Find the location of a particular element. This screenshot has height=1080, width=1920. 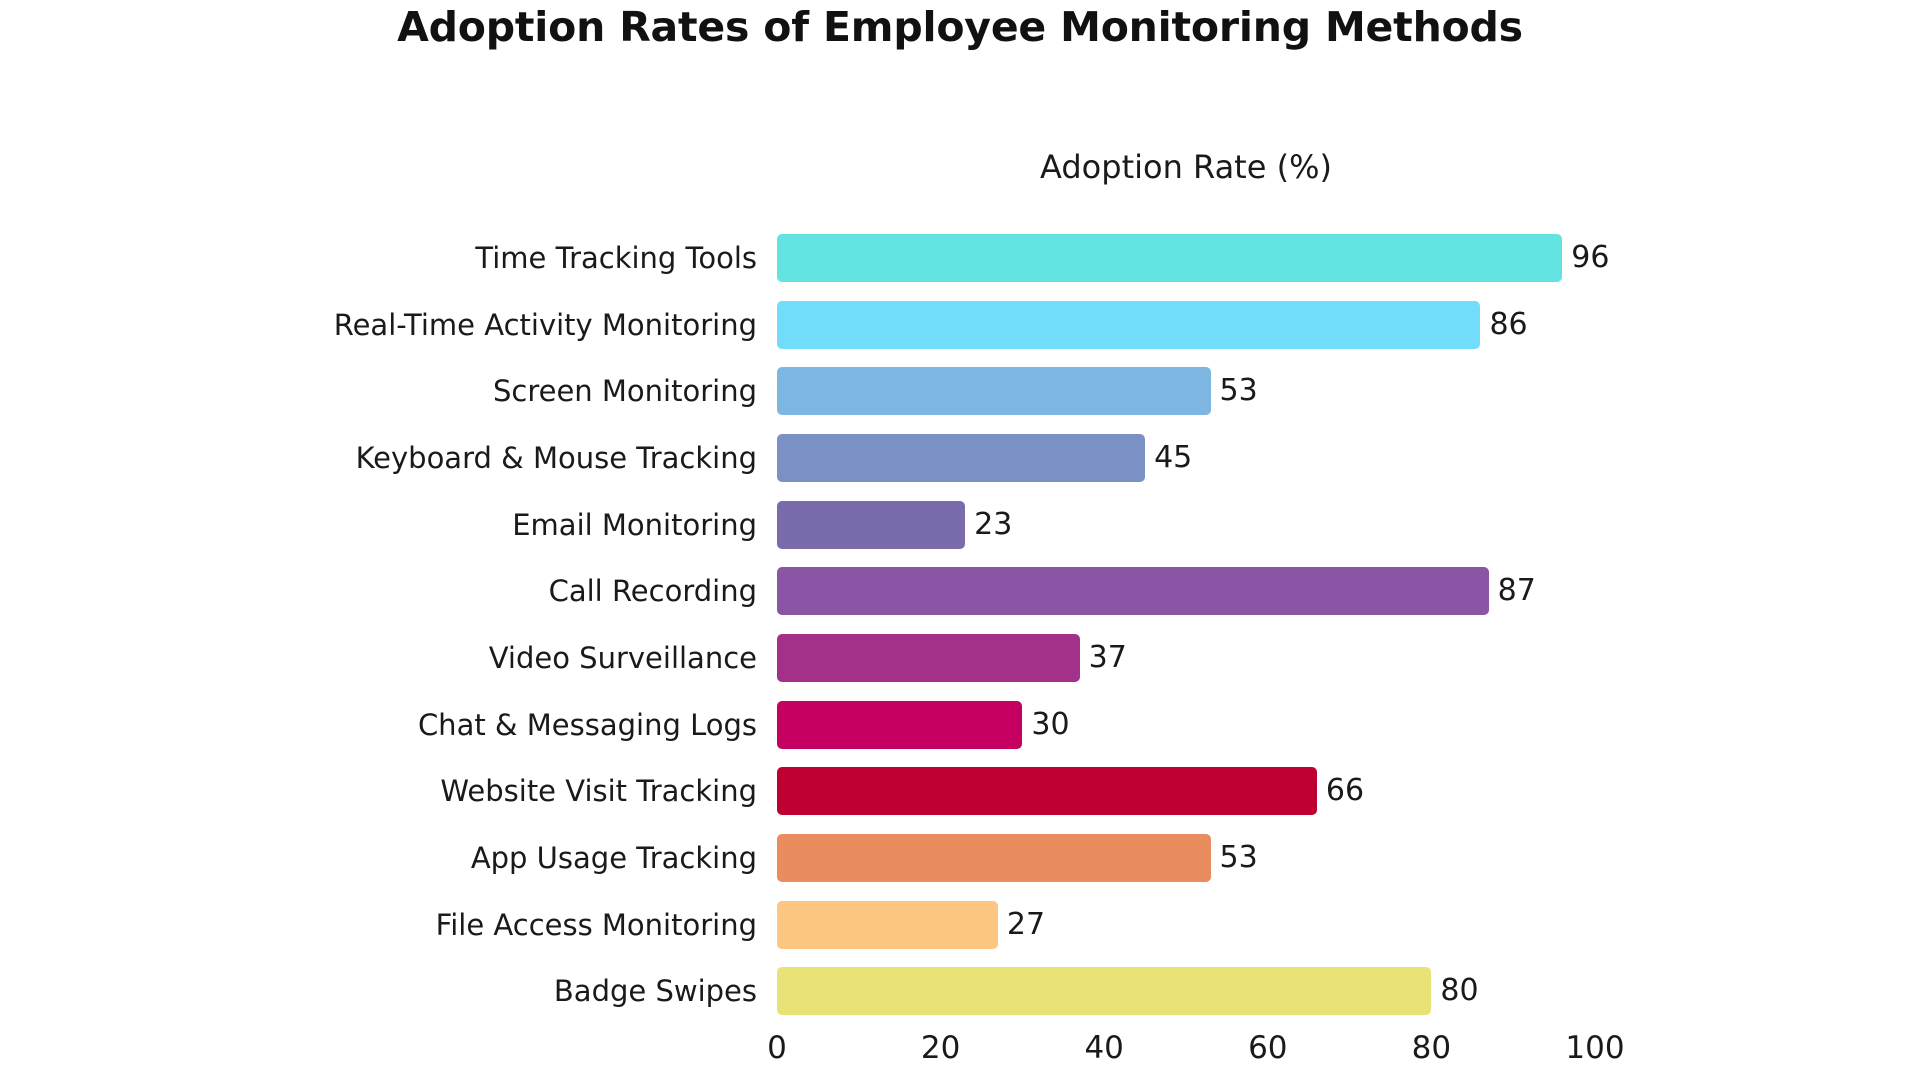

bar-row: App Usage Tracking 53 is located at coordinates (1033, 858).